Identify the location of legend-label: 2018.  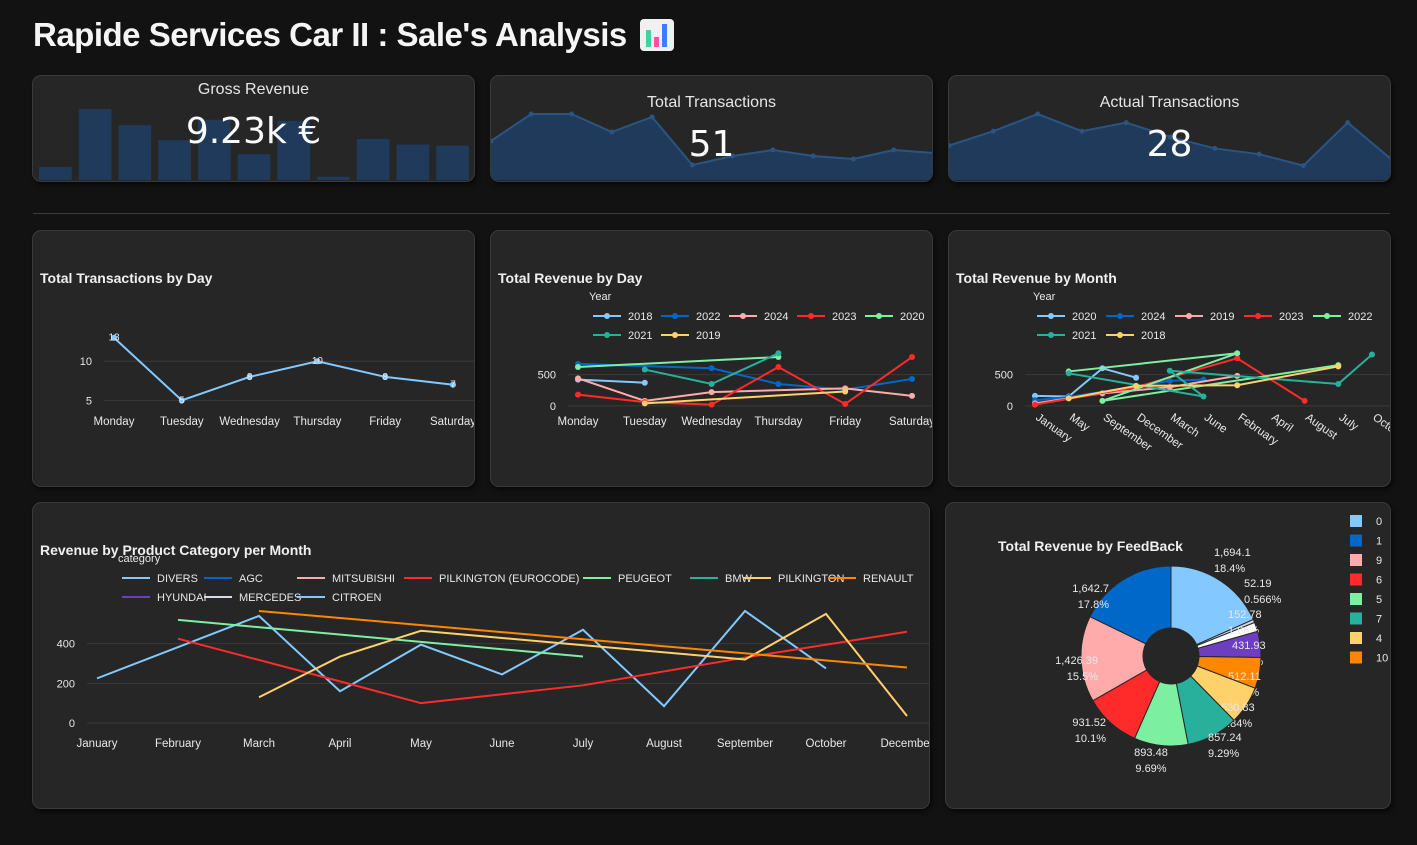
(1153, 336).